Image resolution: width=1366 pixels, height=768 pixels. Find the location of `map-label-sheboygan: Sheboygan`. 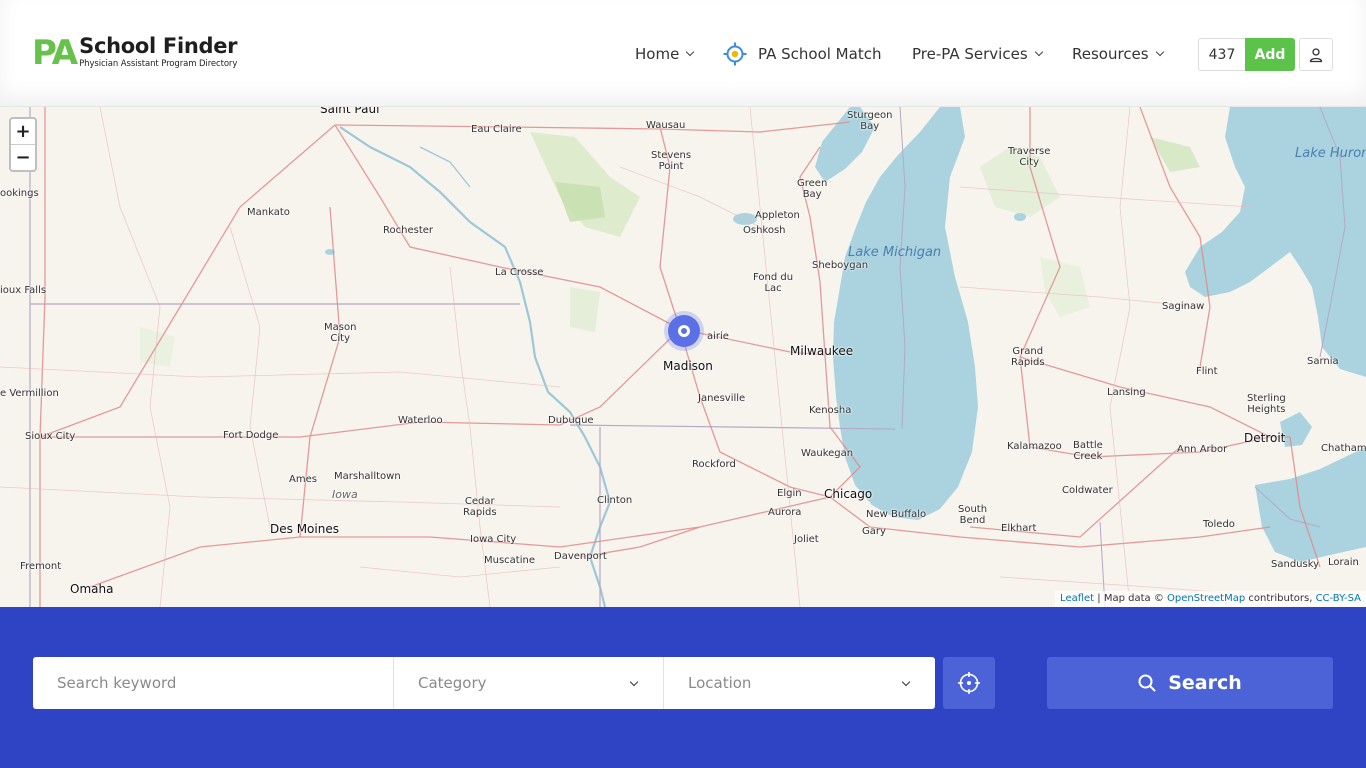

map-label-sheboygan: Sheboygan is located at coordinates (840, 265).